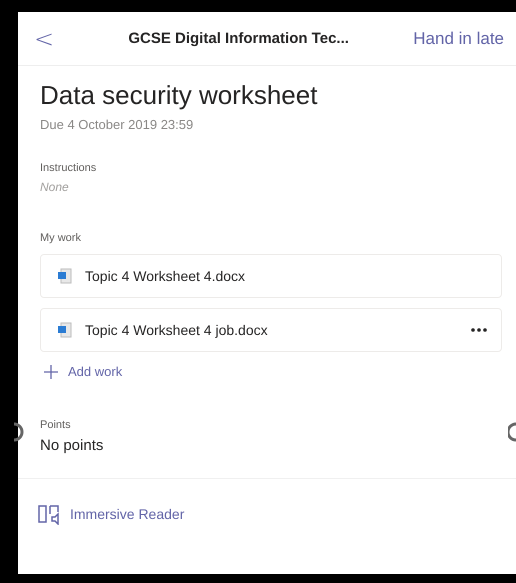  Describe the element at coordinates (61, 238) in the screenshot. I see `my-work-label: My work` at that location.